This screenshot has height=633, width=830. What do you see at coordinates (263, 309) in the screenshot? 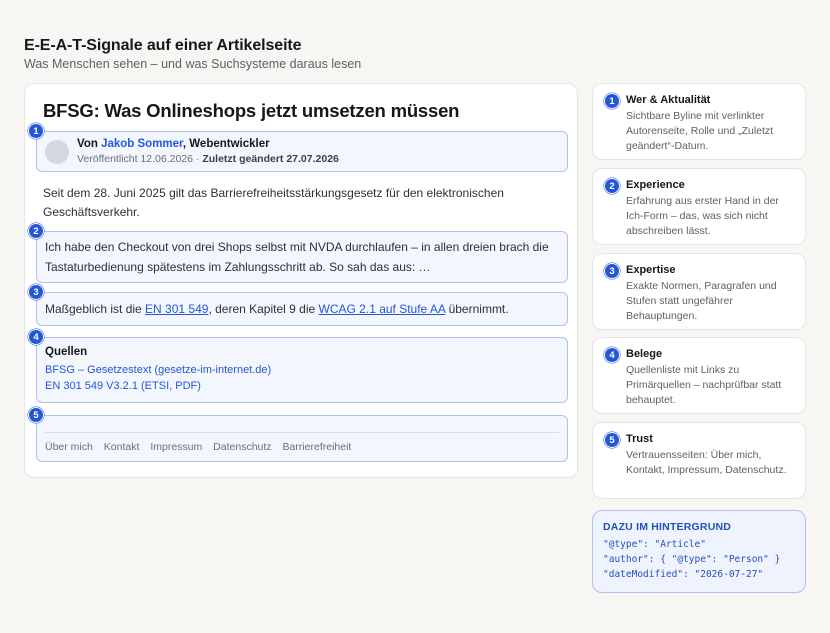
I see `expertise-text-middle: , deren Kapitel 9 die` at bounding box center [263, 309].